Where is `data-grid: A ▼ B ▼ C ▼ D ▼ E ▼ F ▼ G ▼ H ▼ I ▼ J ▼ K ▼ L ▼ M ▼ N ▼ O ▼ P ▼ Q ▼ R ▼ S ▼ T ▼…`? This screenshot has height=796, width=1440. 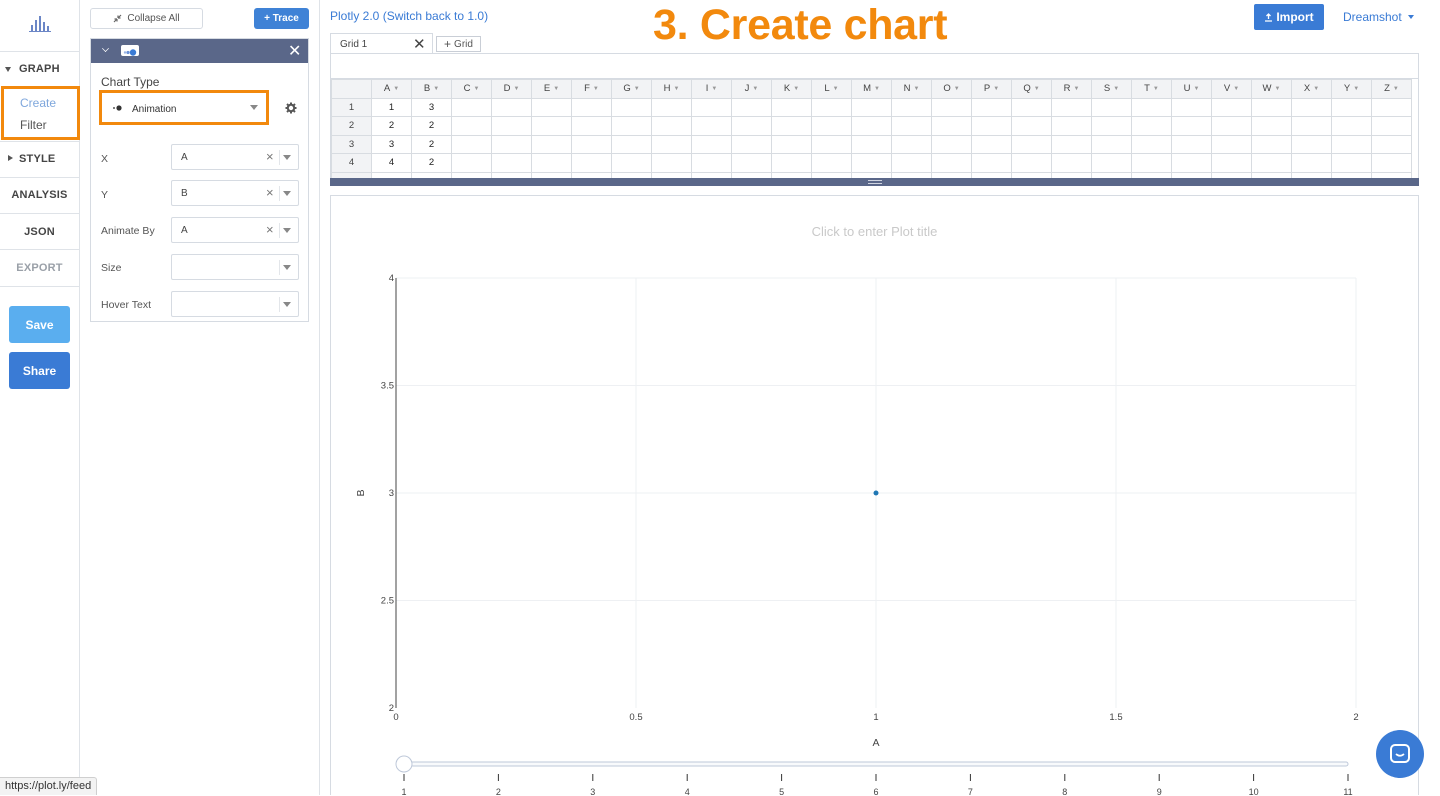
data-grid: A ▼ B ▼ C ▼ D ▼ E ▼ F ▼ G ▼ H ▼ I ▼ J ▼ K ▼ L ▼ M ▼ N ▼ O ▼ P ▼ Q ▼ R ▼ S ▼ T ▼… is located at coordinates (874, 116).